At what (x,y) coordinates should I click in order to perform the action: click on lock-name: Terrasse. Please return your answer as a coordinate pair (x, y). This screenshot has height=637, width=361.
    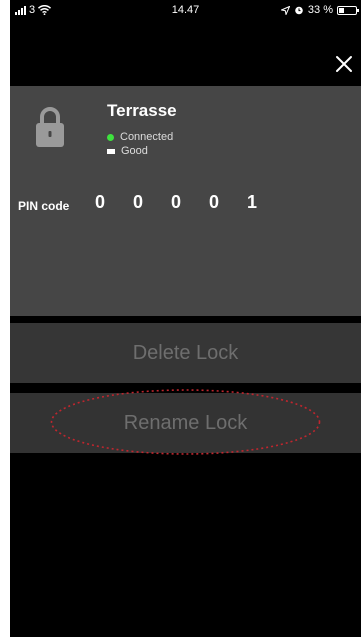
    Looking at the image, I should click on (142, 110).